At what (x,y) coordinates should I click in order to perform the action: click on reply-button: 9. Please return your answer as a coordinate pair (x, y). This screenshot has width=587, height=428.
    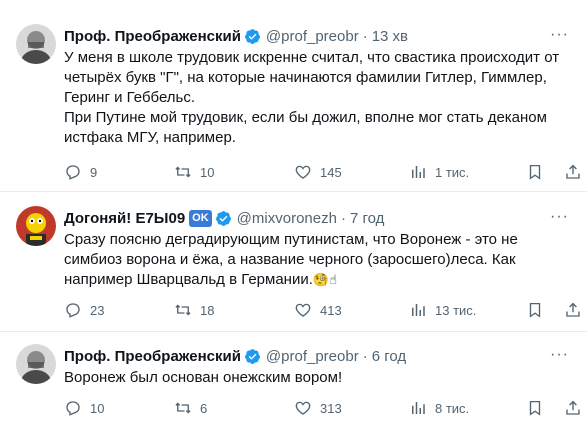
    Looking at the image, I should click on (80, 172).